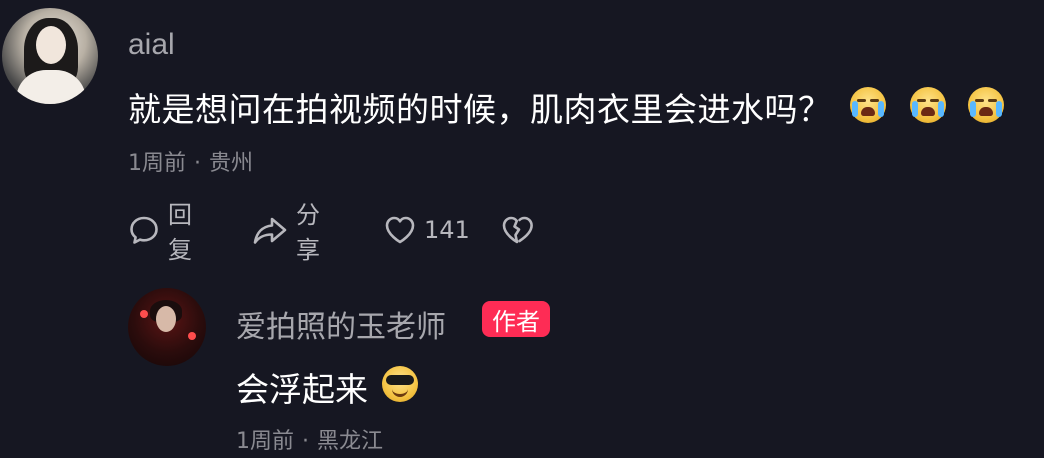  Describe the element at coordinates (51, 45) in the screenshot. I see `avatar-face` at that location.